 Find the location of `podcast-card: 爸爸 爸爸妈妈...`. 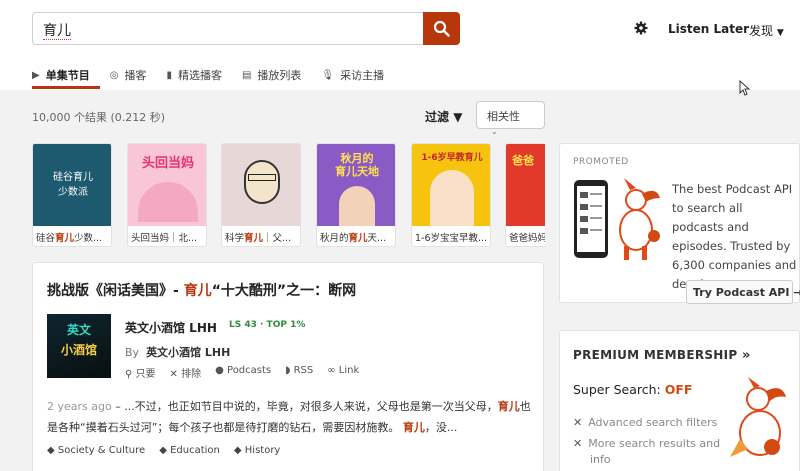

podcast-card: 爸爸 爸爸妈妈... is located at coordinates (525, 195).